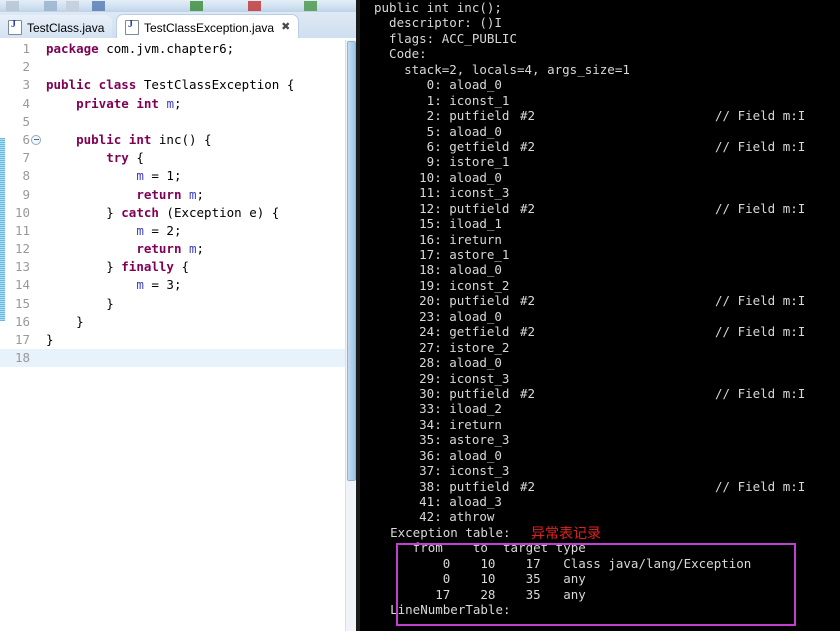 Image resolution: width=840 pixels, height=631 pixels. Describe the element at coordinates (178, 340) in the screenshot. I see `code-line: 17}` at that location.